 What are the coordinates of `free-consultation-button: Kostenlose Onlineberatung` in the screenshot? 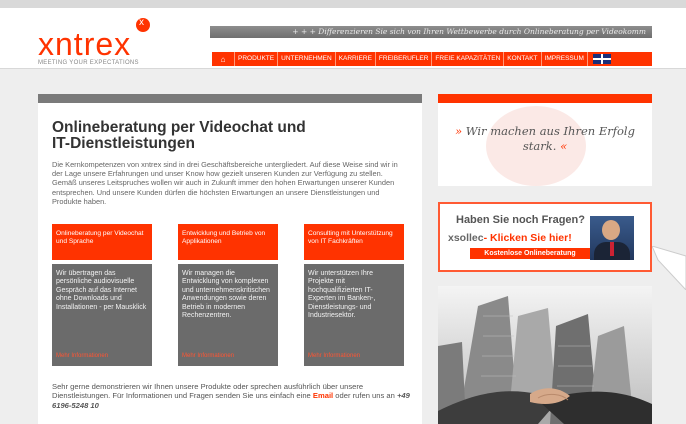 It's located at (530, 253).